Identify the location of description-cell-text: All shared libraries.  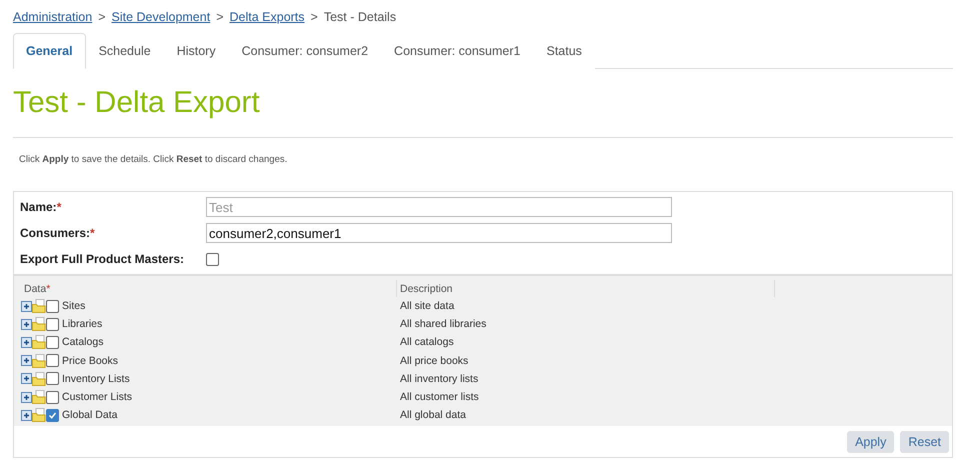
(443, 324).